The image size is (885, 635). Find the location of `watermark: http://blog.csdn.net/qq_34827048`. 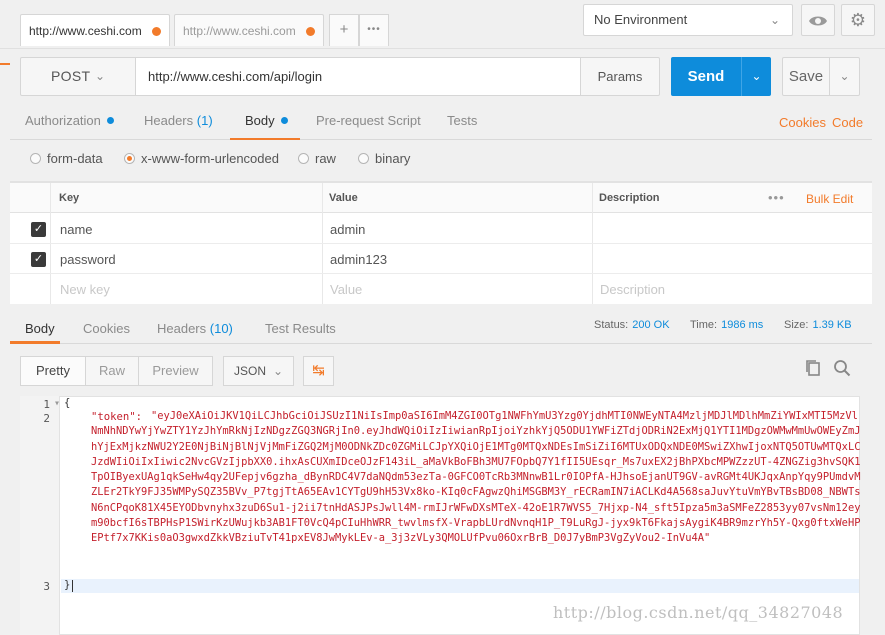

watermark: http://blog.csdn.net/qq_34827048 is located at coordinates (698, 612).